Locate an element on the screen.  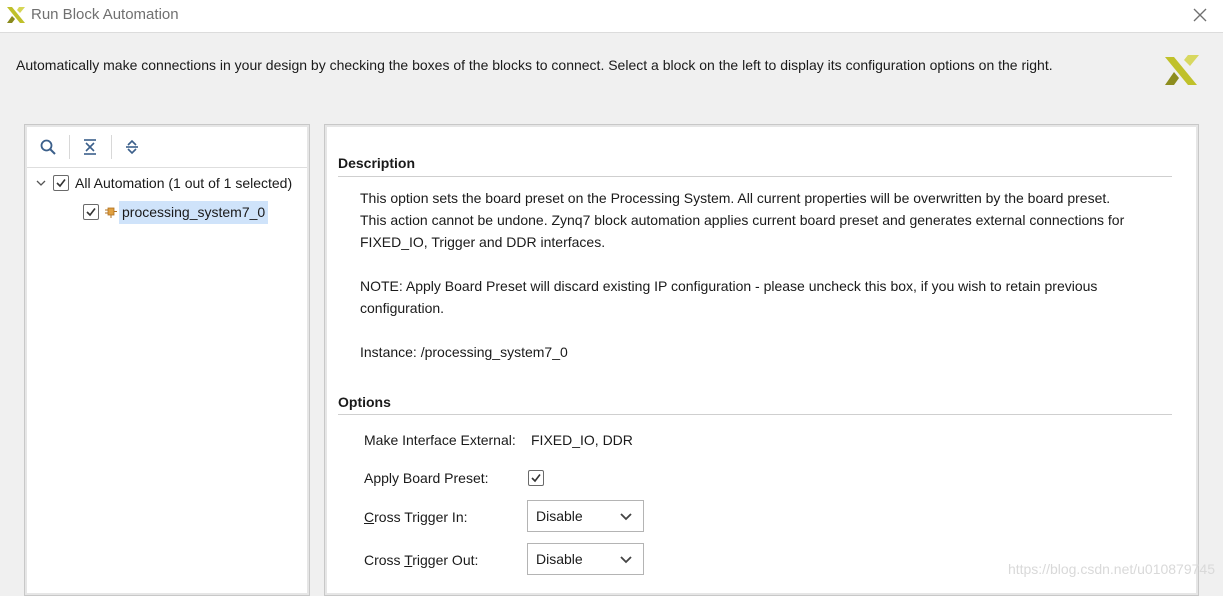
apply-board-preset-checkbox is located at coordinates (536, 478).